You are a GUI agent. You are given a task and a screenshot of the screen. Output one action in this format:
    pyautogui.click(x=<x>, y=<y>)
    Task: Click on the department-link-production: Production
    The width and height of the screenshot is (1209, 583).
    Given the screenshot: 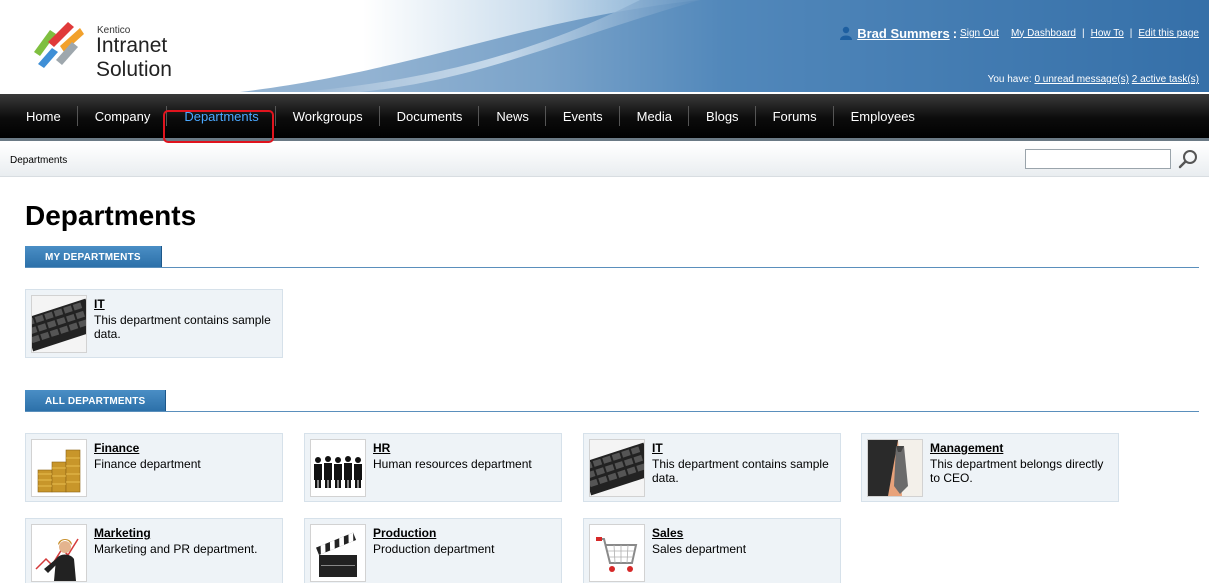 What is the action you would take?
    pyautogui.click(x=404, y=533)
    